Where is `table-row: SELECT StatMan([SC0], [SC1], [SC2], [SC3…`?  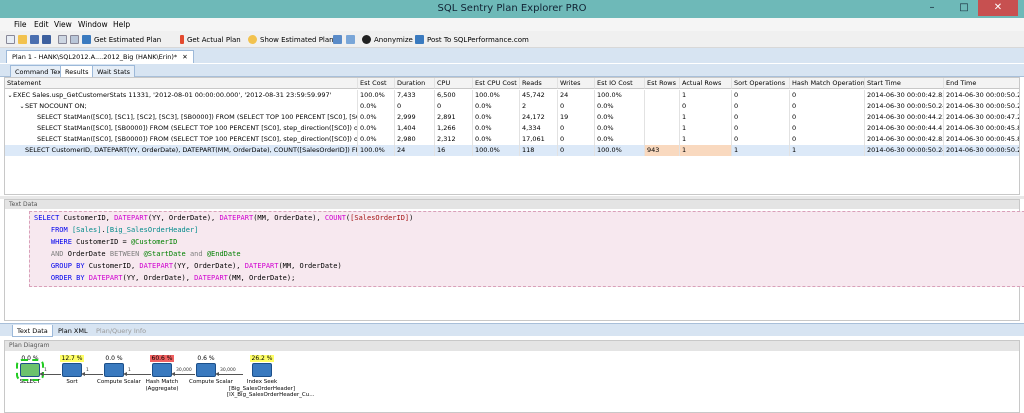
table-row: SELECT StatMan([SC0], [SC1], [SC2], [SC3… is located at coordinates (512, 117).